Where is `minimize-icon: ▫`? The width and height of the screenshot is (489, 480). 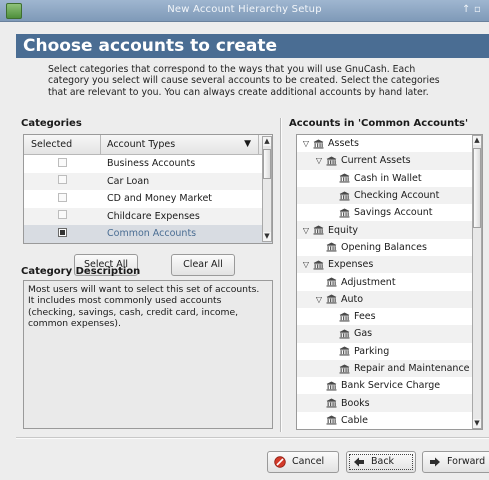
minimize-icon: ▫ is located at coordinates (477, 9).